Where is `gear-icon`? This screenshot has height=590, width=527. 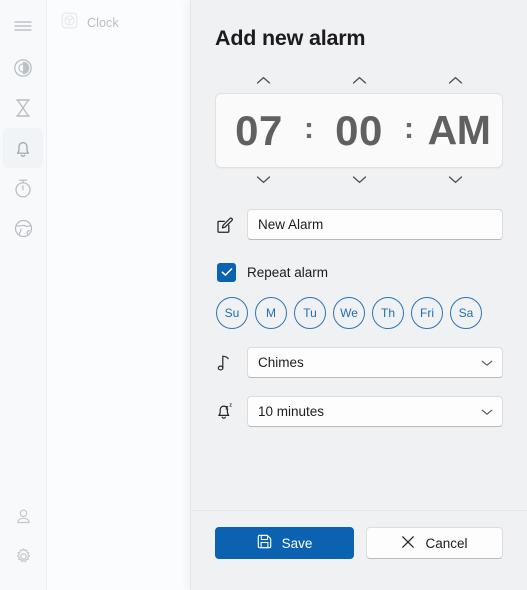
gear-icon is located at coordinates (23, 556).